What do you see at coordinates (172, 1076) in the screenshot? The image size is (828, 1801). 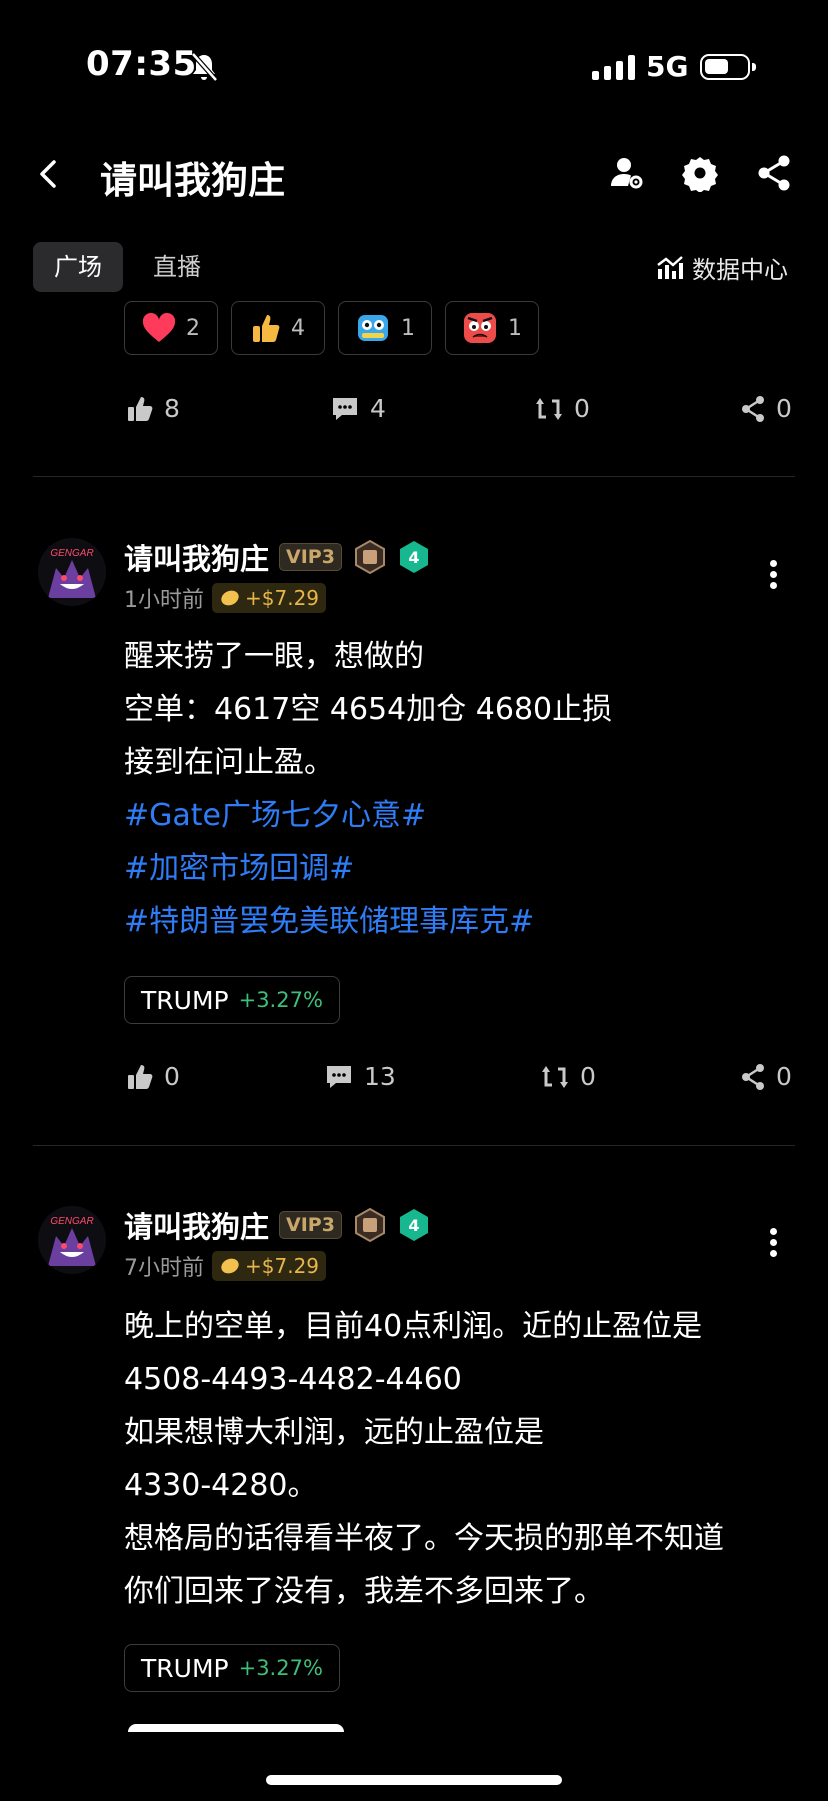 I see `like-count: 0` at bounding box center [172, 1076].